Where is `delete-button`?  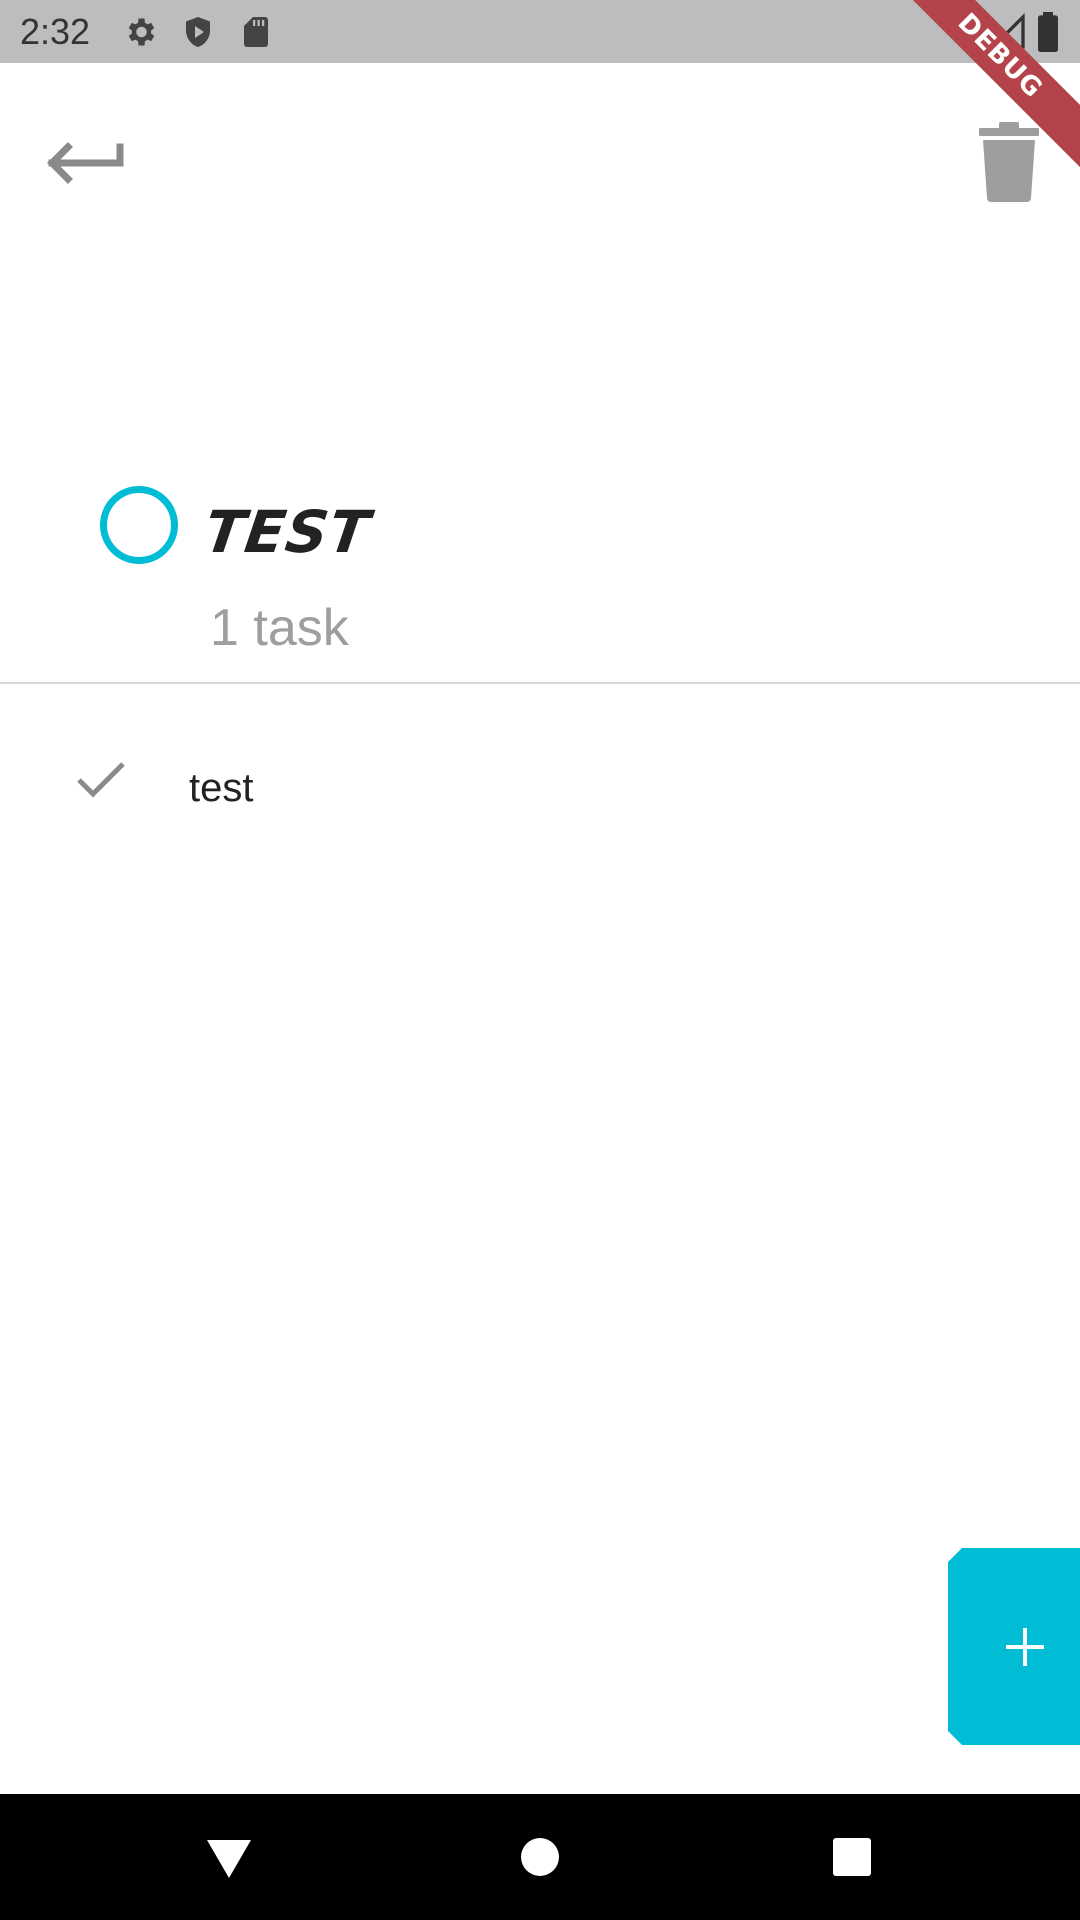
delete-button is located at coordinates (1010, 161).